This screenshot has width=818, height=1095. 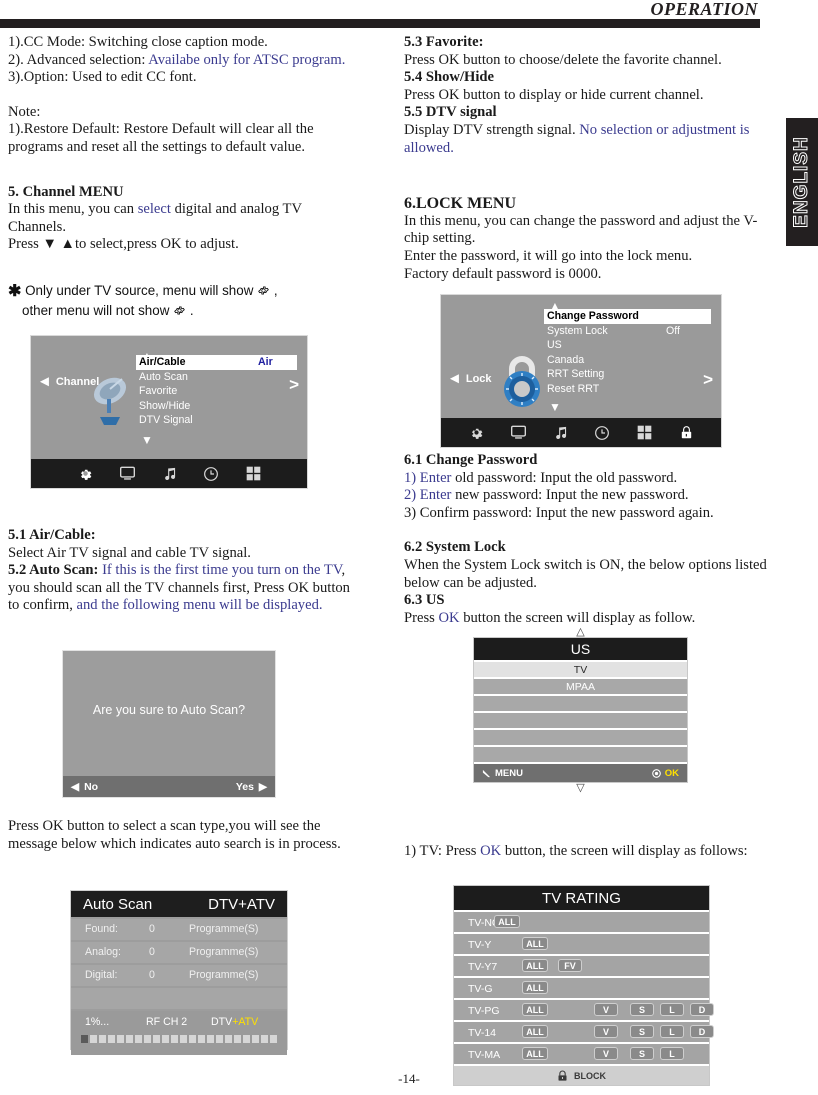 What do you see at coordinates (216, 406) in the screenshot?
I see `osd-row-show-hide: Show/Hide` at bounding box center [216, 406].